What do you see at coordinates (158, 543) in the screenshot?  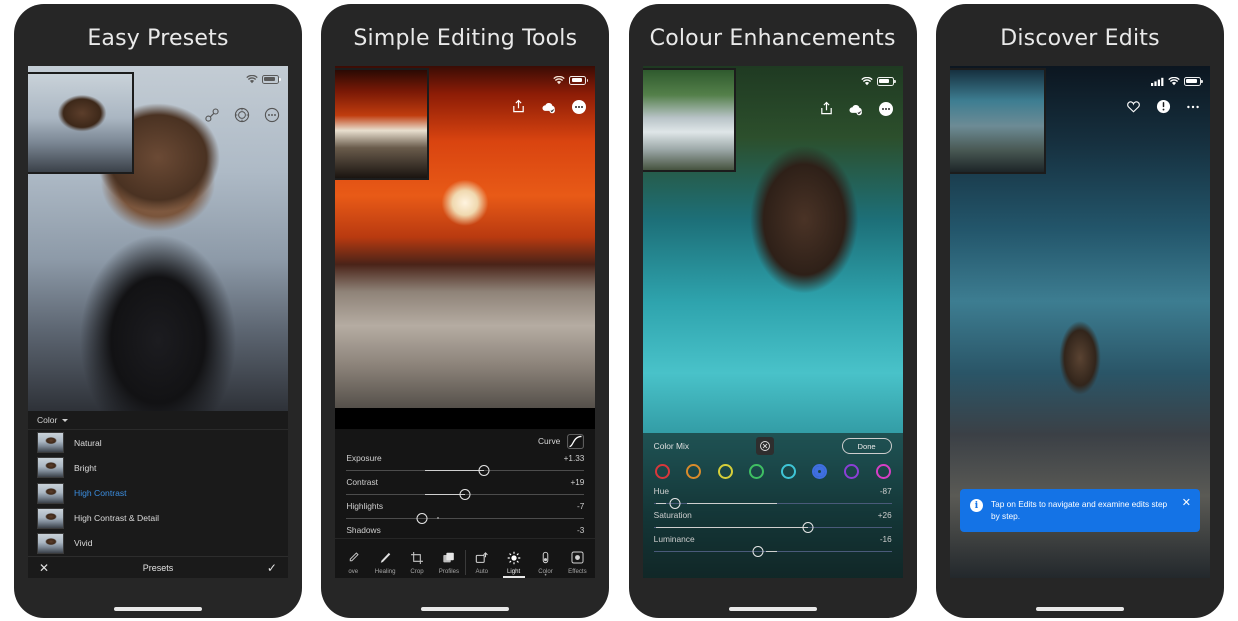 I see `preset-list-item: Vivid` at bounding box center [158, 543].